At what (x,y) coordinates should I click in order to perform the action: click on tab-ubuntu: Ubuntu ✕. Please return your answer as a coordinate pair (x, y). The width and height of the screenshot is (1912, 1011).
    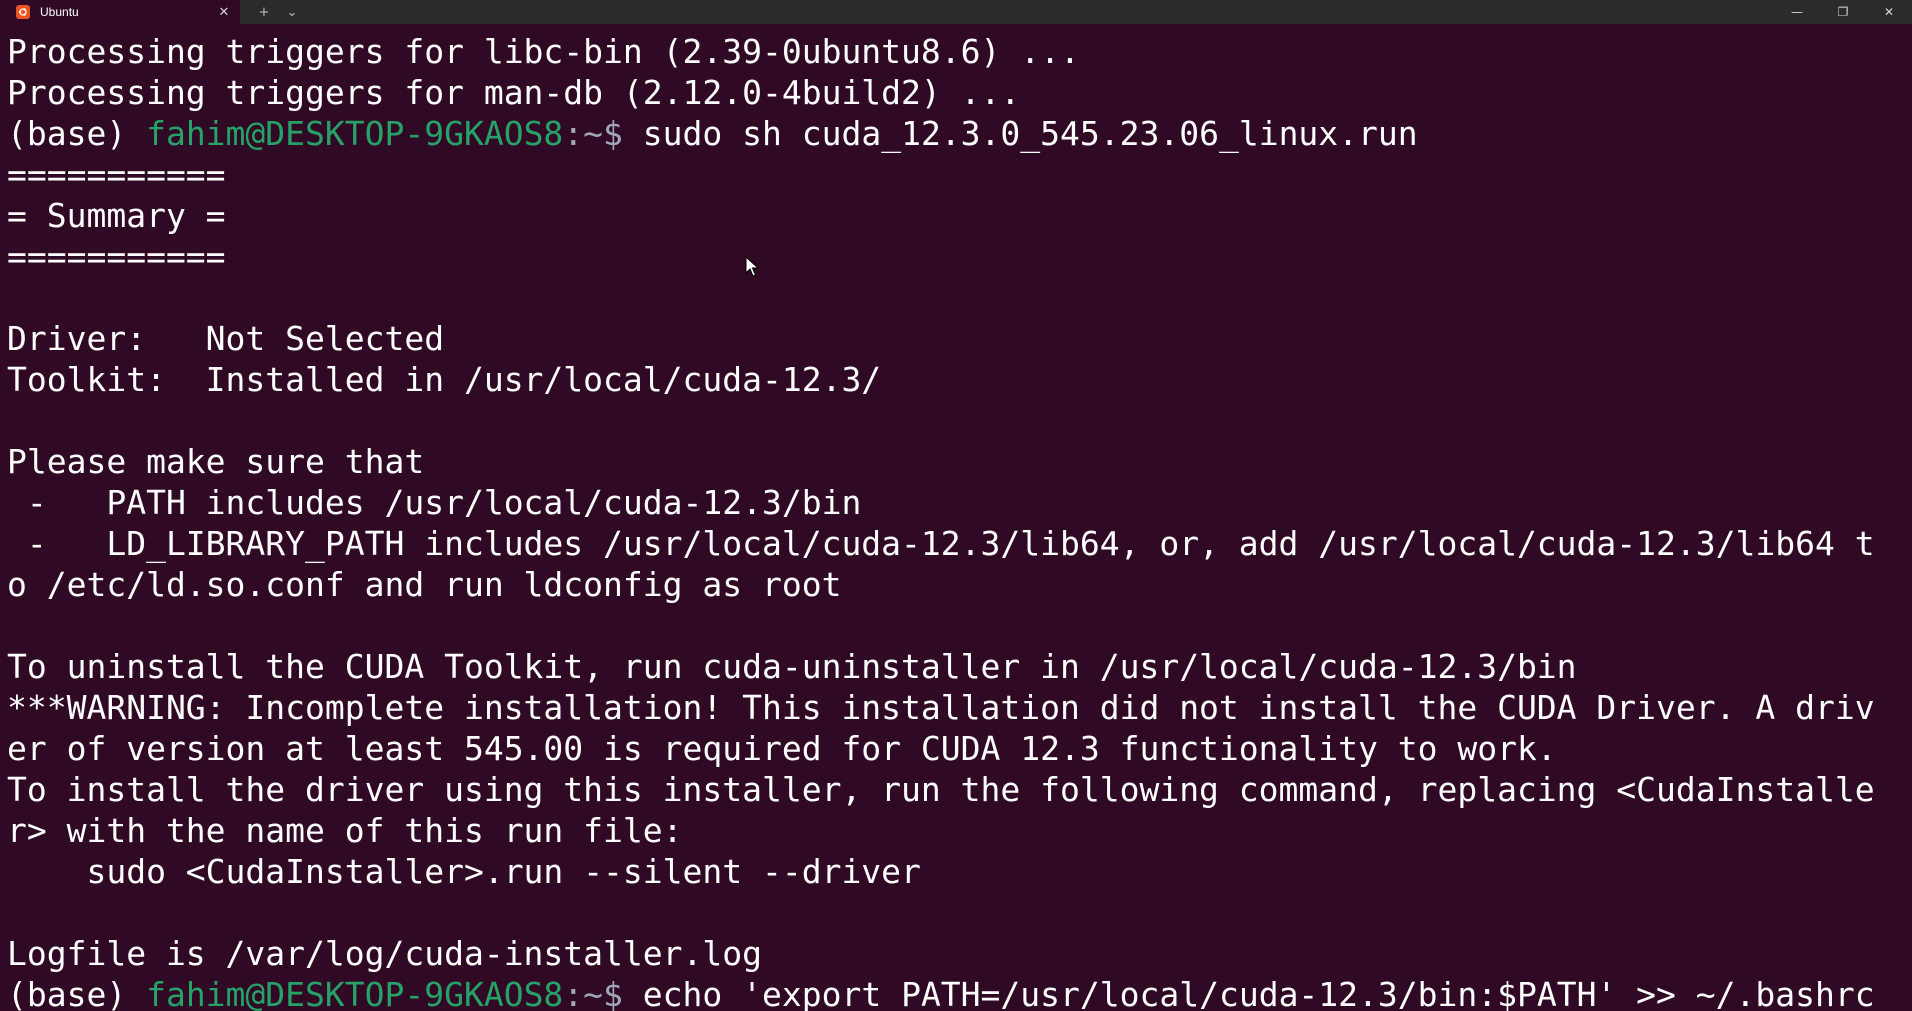
    Looking at the image, I should click on (120, 12).